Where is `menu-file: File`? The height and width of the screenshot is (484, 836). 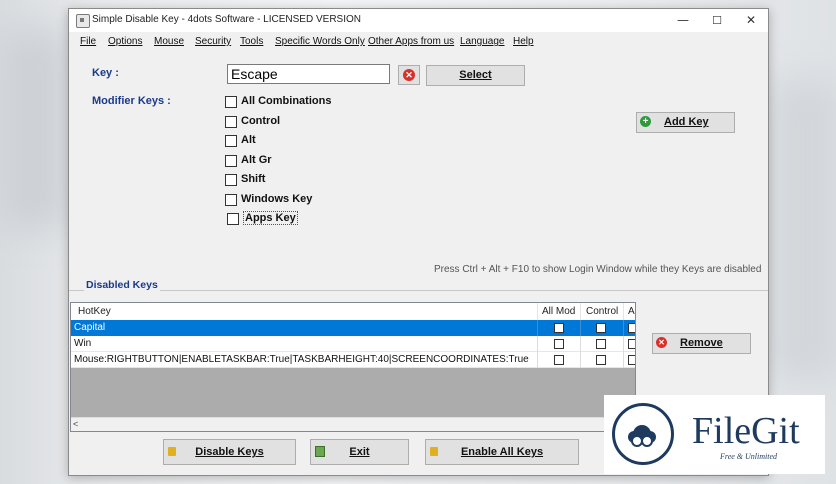 menu-file: File is located at coordinates (88, 41).